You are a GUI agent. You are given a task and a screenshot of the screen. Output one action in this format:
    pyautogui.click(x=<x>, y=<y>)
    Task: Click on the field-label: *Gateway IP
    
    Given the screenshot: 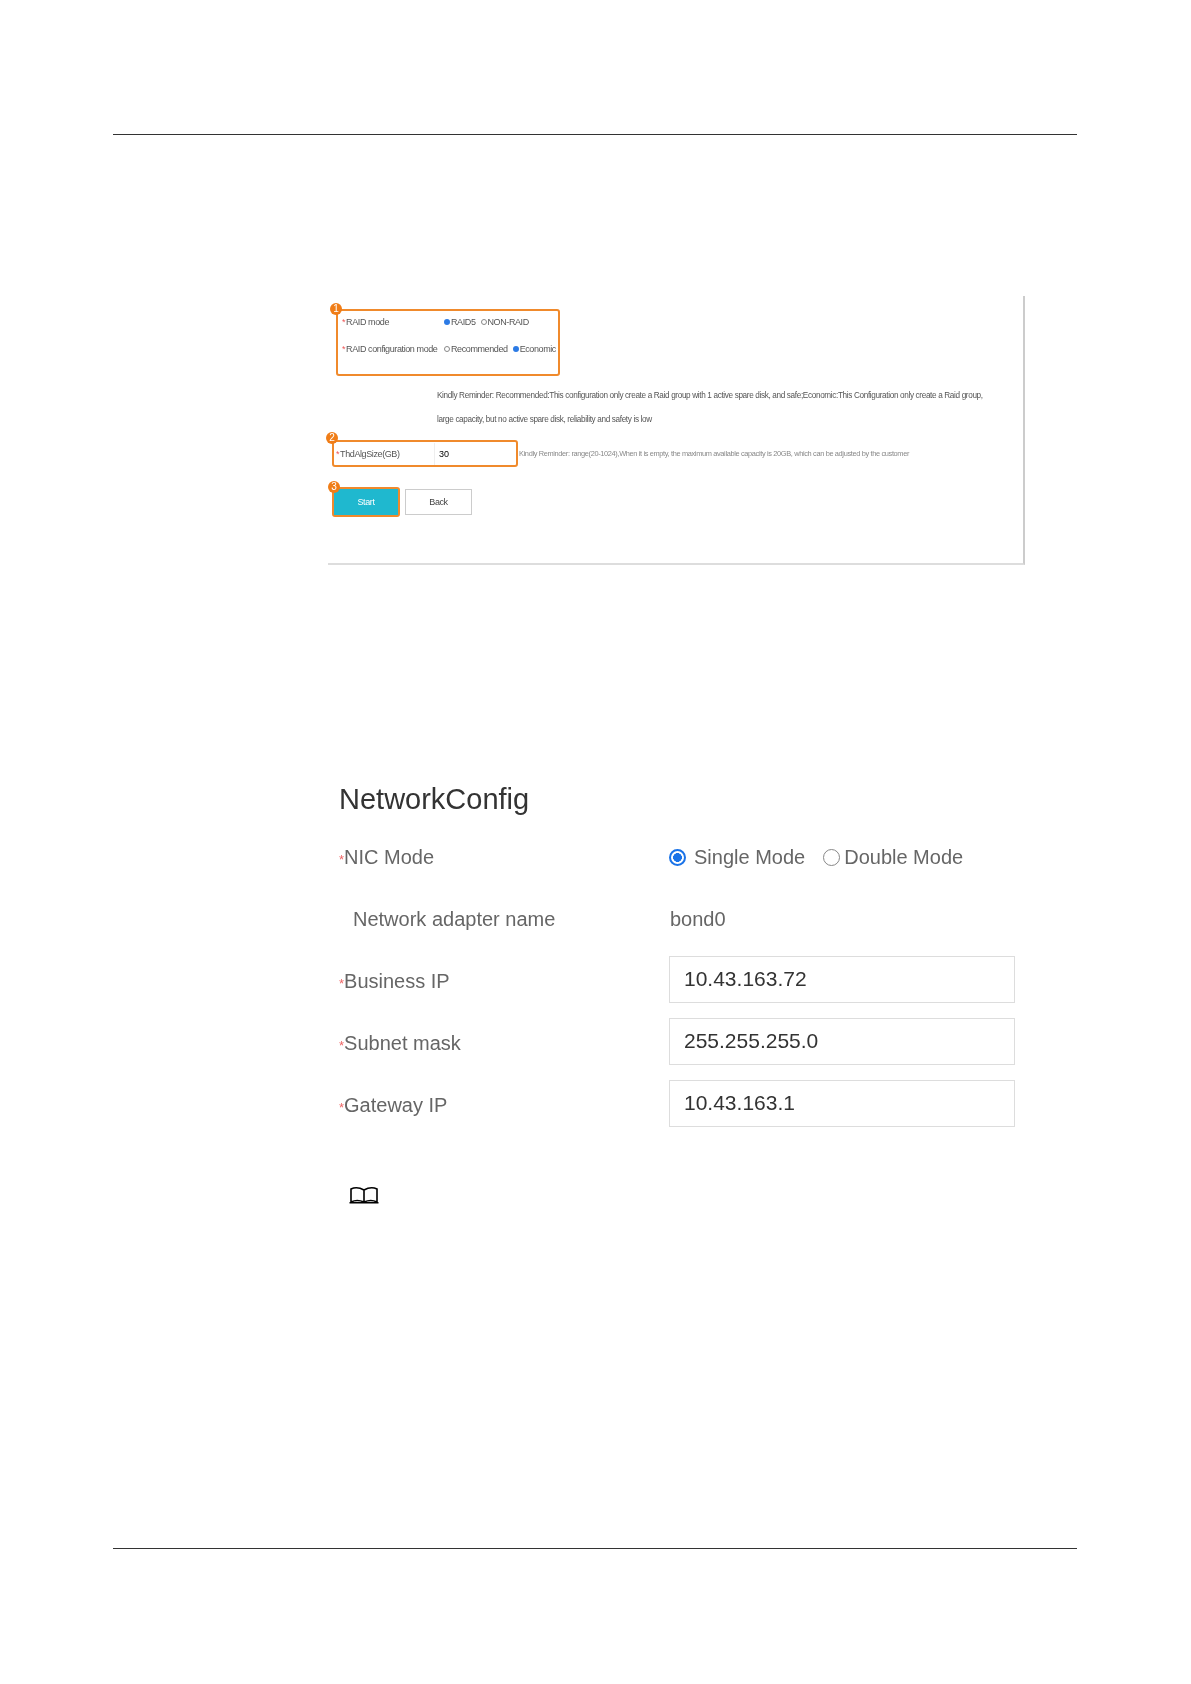 What is the action you would take?
    pyautogui.click(x=394, y=1105)
    